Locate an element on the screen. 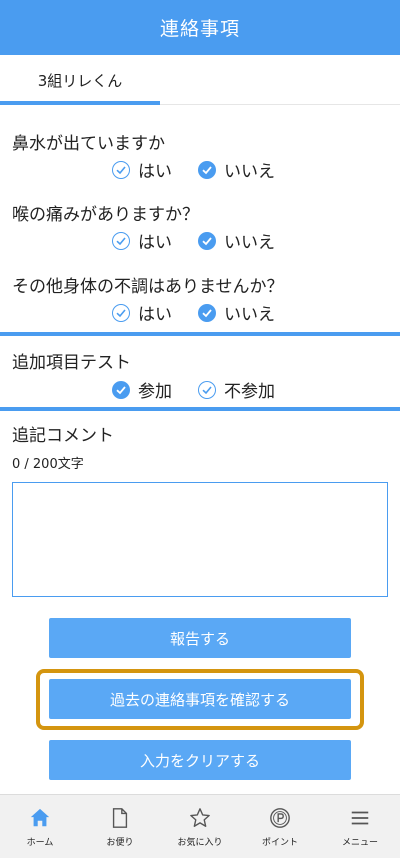 The image size is (400, 858). option-label: 不参加 is located at coordinates (249, 392).